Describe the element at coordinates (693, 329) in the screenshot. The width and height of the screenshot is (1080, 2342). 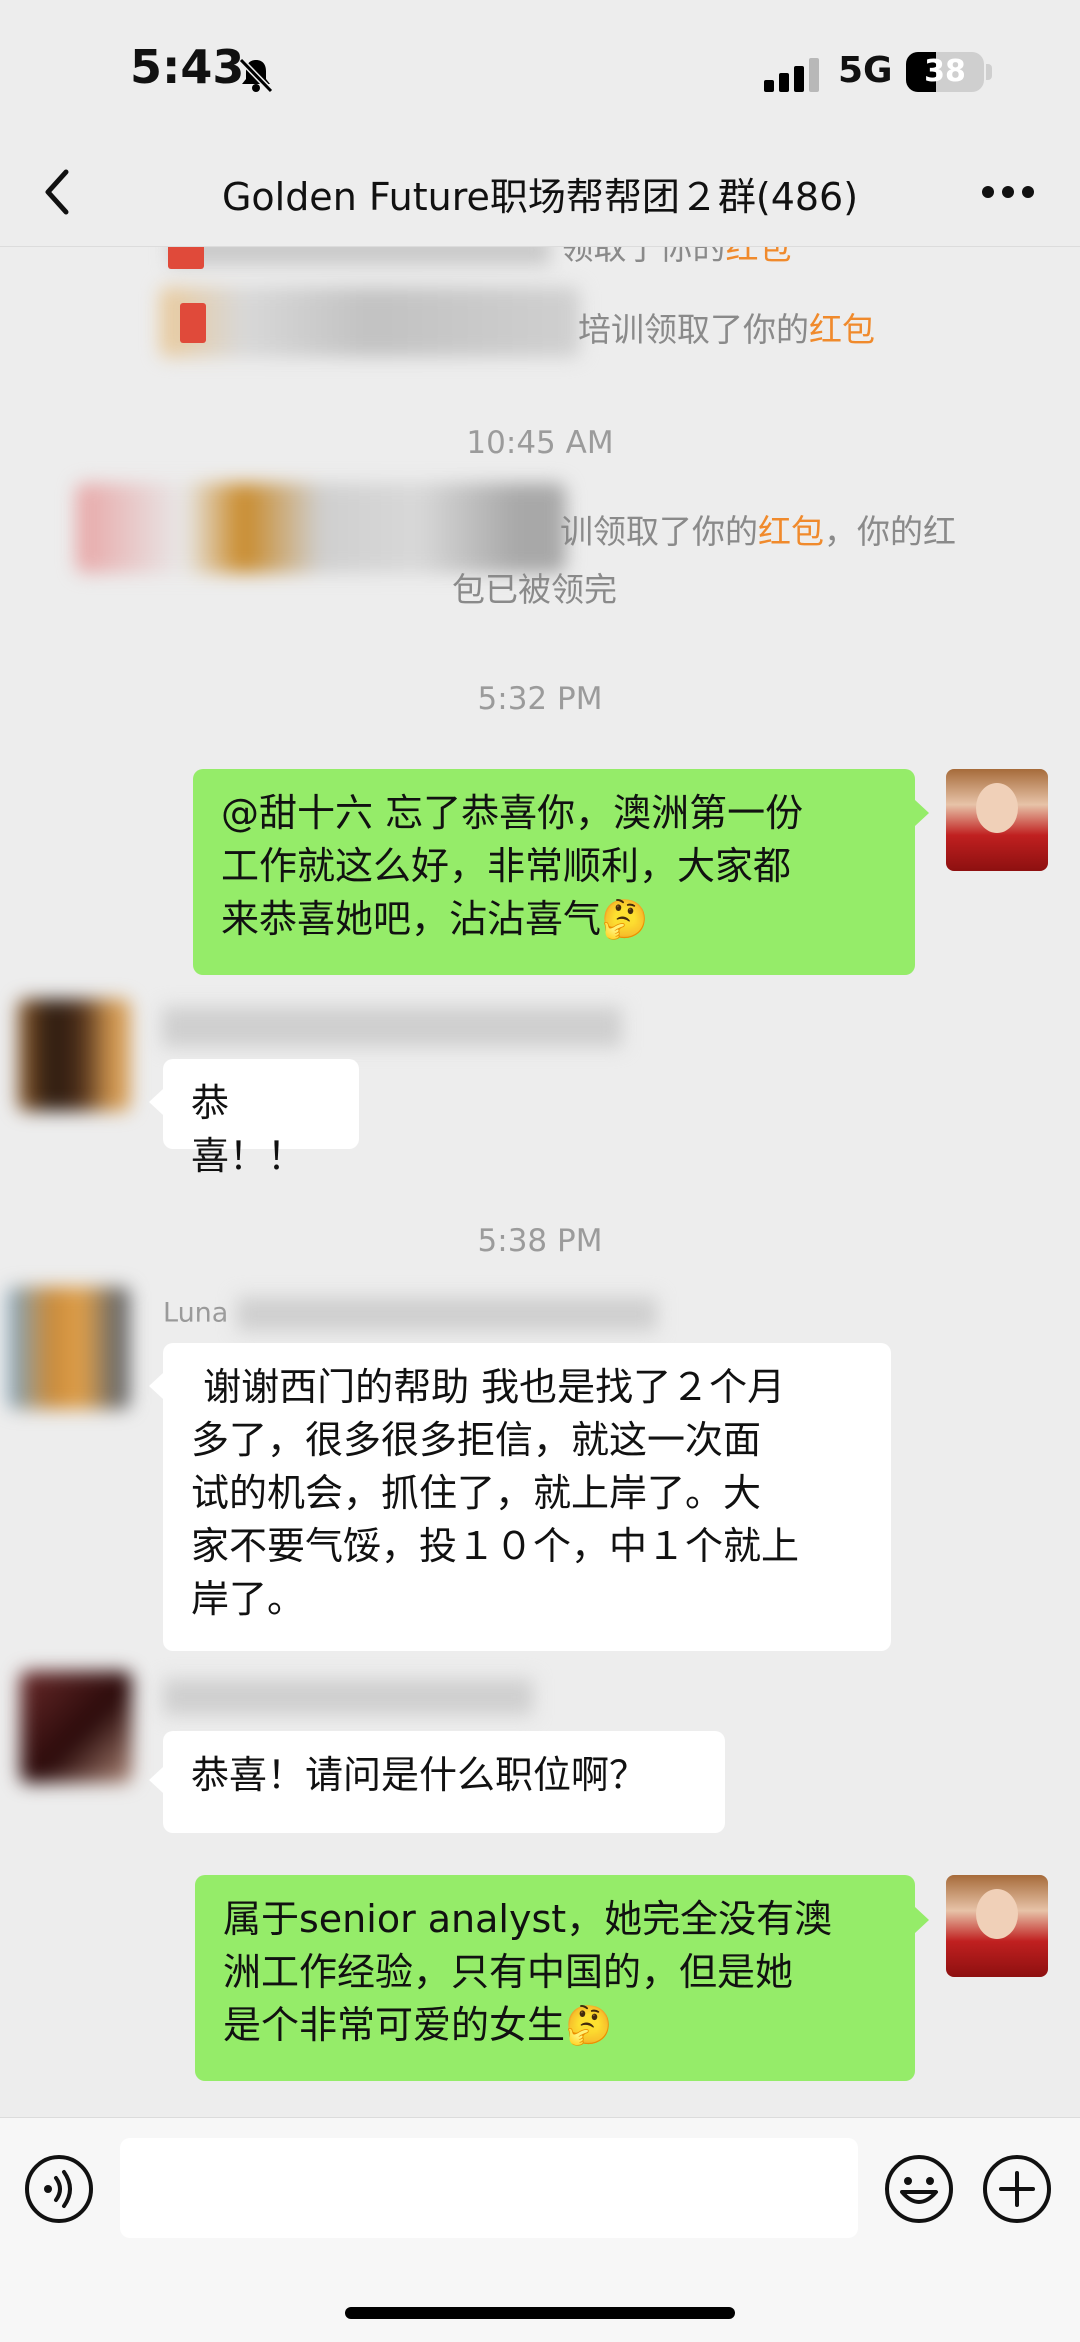
I see `notice-text: 培训领取了你的` at that location.